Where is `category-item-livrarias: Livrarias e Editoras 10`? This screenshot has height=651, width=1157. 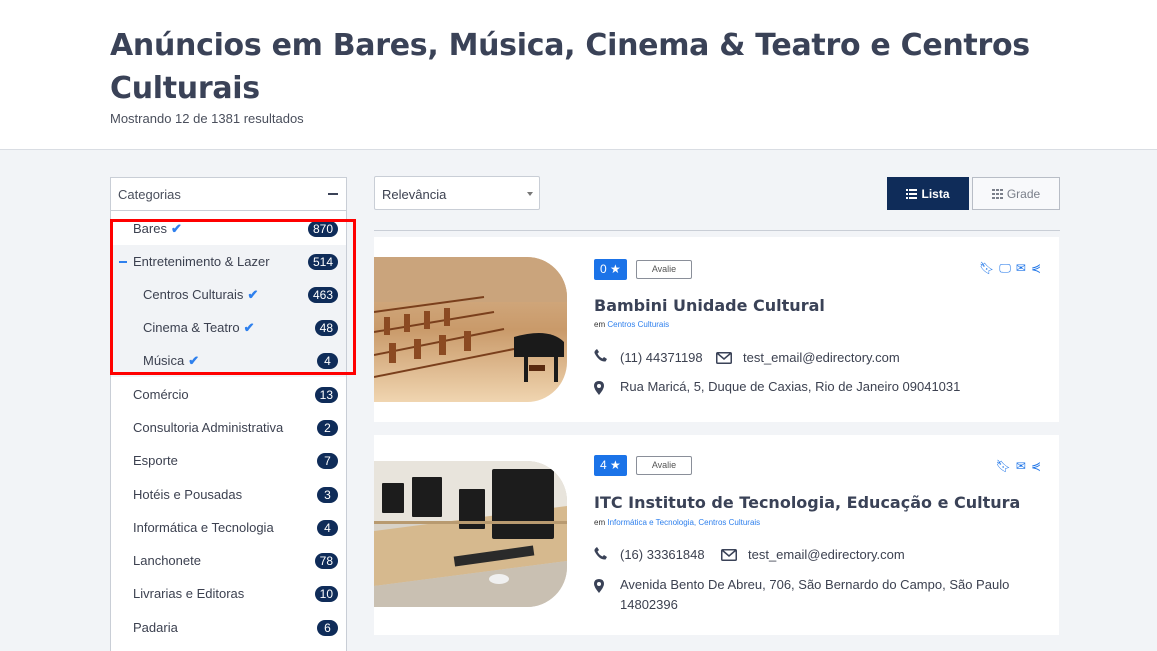 category-item-livrarias: Livrarias e Editoras 10 is located at coordinates (228, 593).